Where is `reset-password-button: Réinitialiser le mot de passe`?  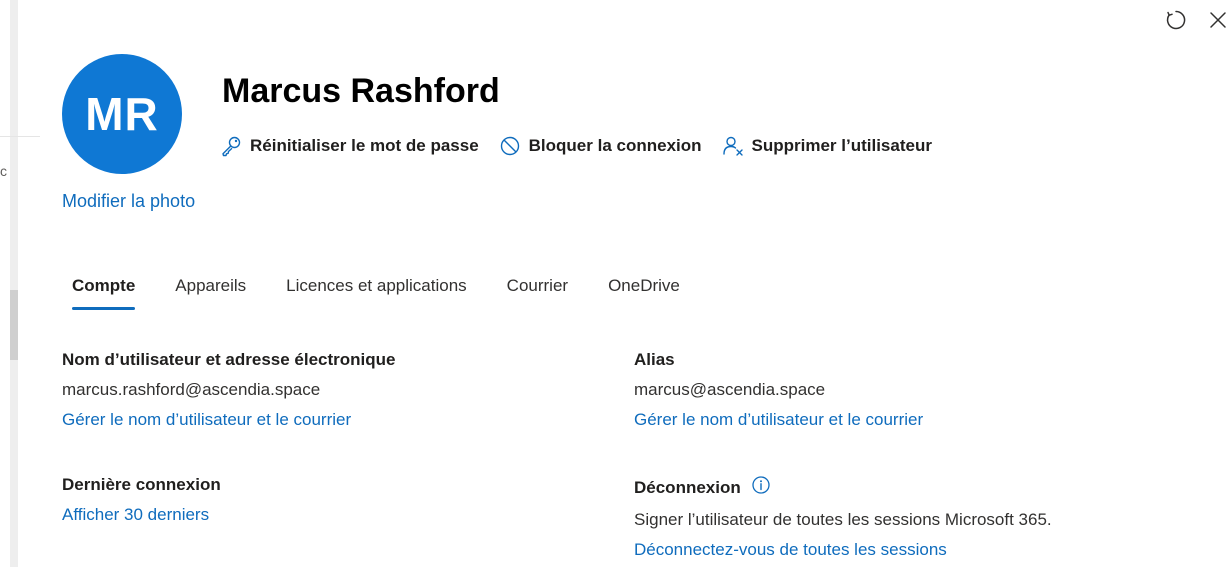 reset-password-button: Réinitialiser le mot de passe is located at coordinates (349, 146).